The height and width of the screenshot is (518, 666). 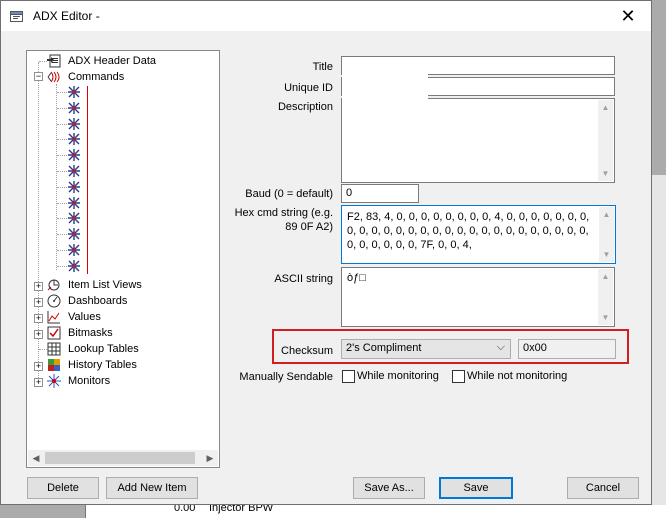 What do you see at coordinates (659, 346) in the screenshot?
I see `background-window-strip` at bounding box center [659, 346].